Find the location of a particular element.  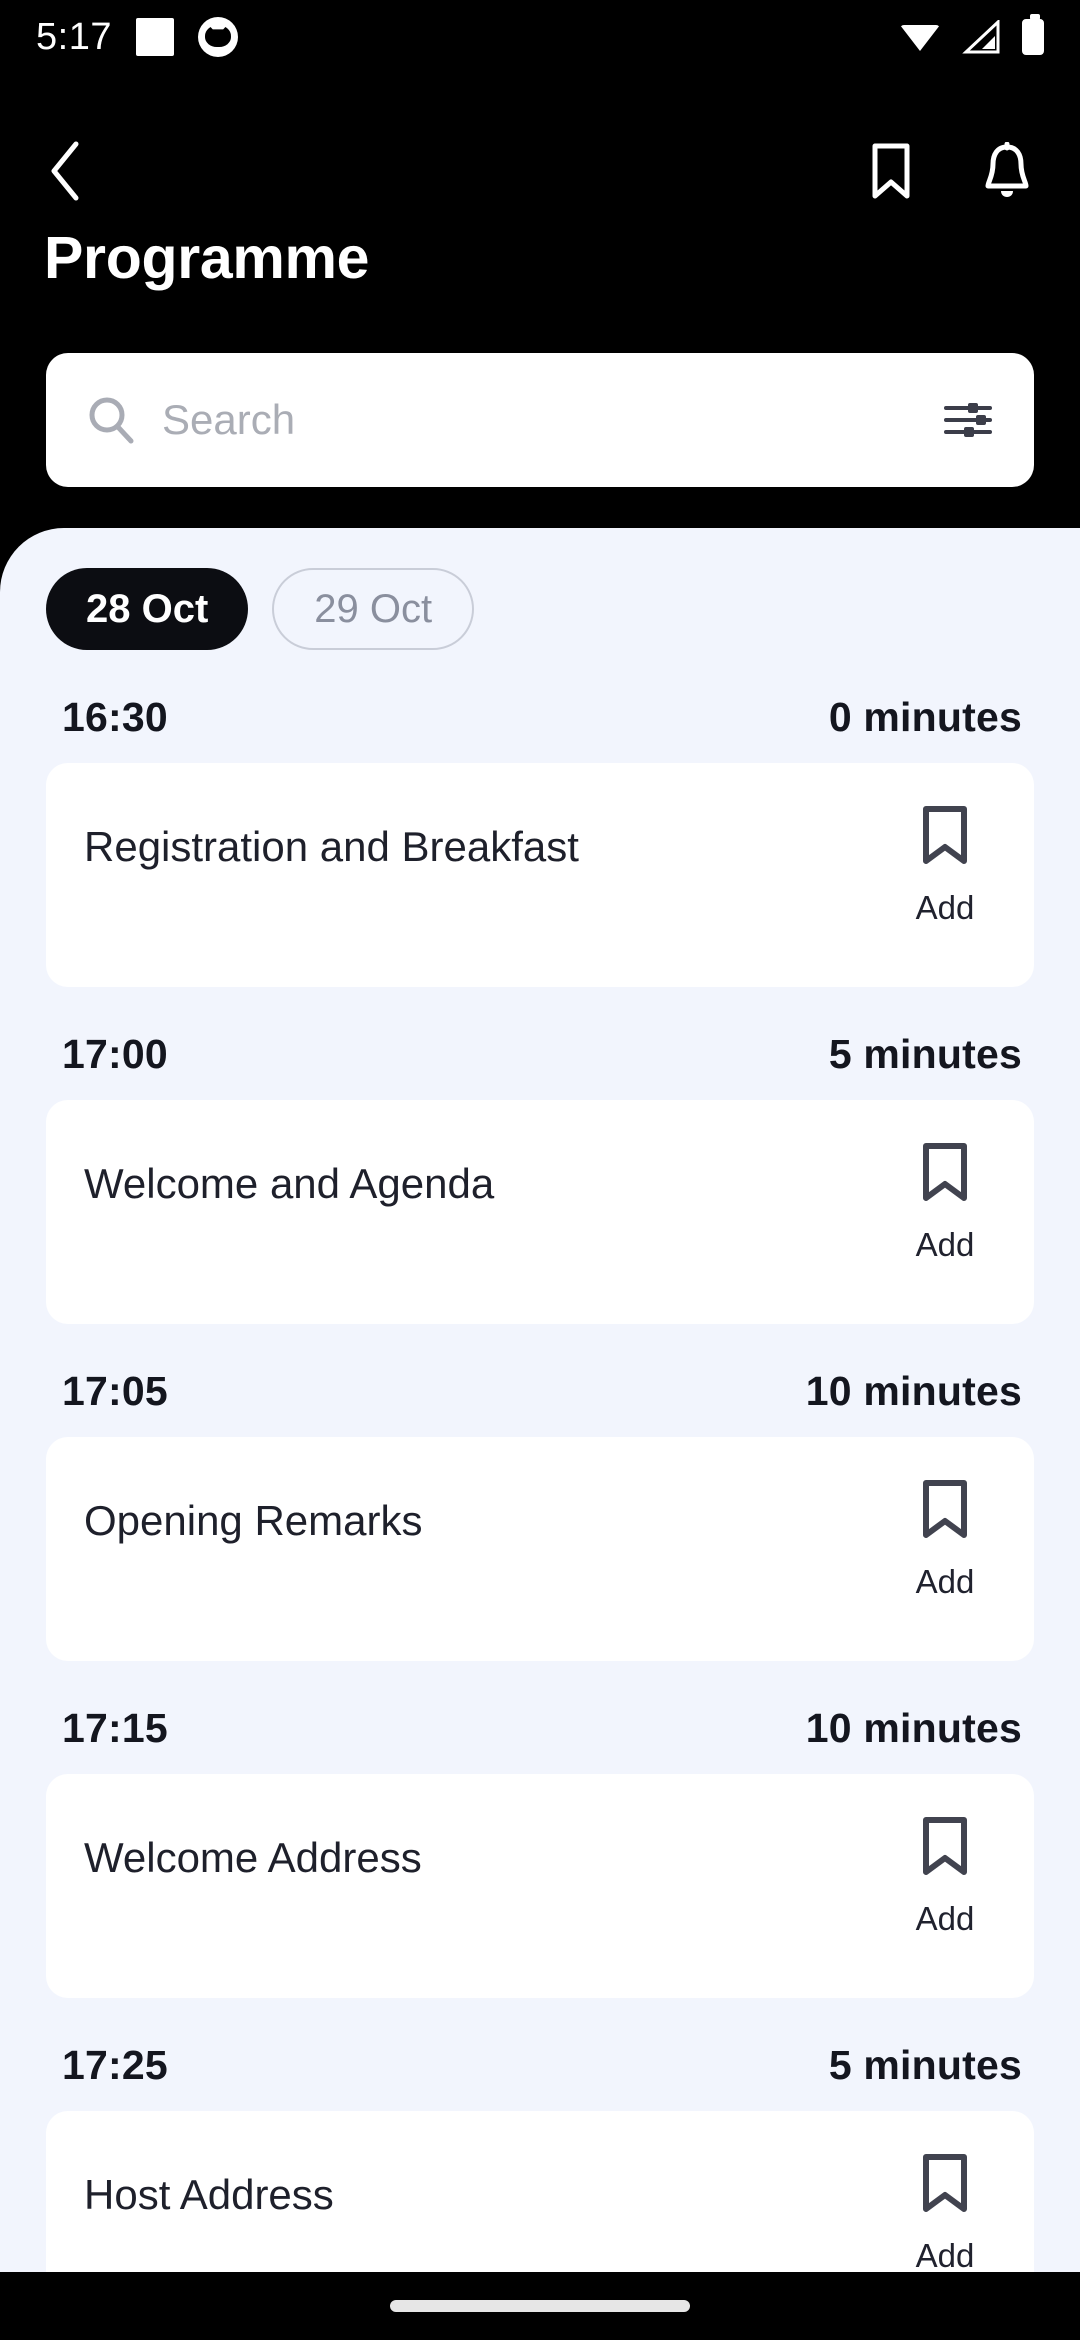

status-bar-left: 5:17 is located at coordinates (137, 37).